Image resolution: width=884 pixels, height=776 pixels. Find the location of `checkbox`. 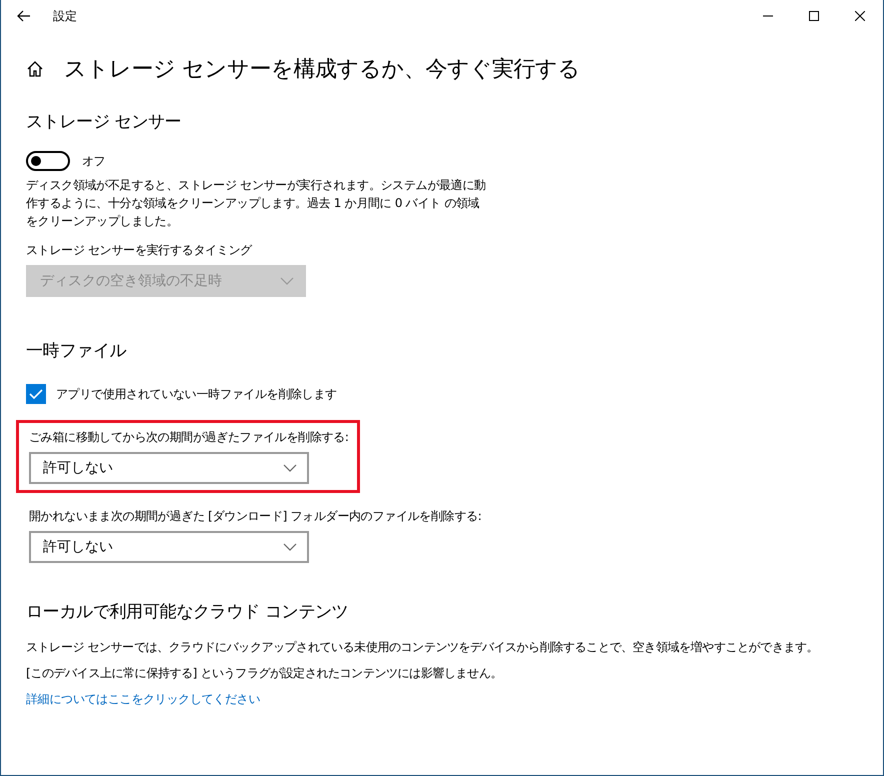

checkbox is located at coordinates (36, 394).